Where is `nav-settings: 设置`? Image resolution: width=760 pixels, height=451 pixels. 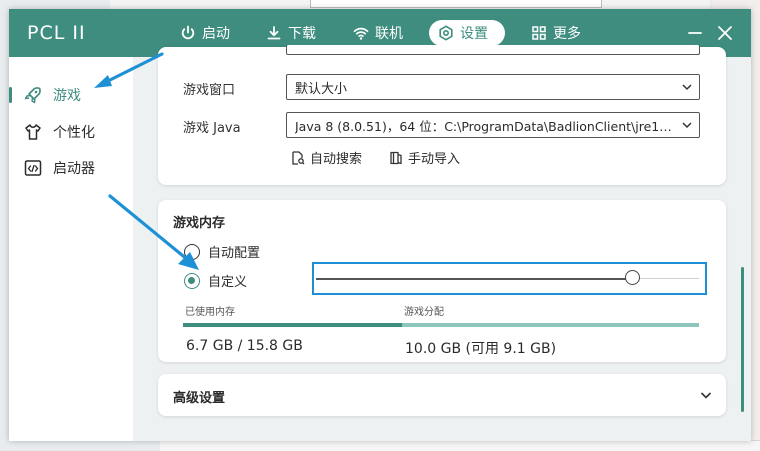 nav-settings: 设置 is located at coordinates (467, 33).